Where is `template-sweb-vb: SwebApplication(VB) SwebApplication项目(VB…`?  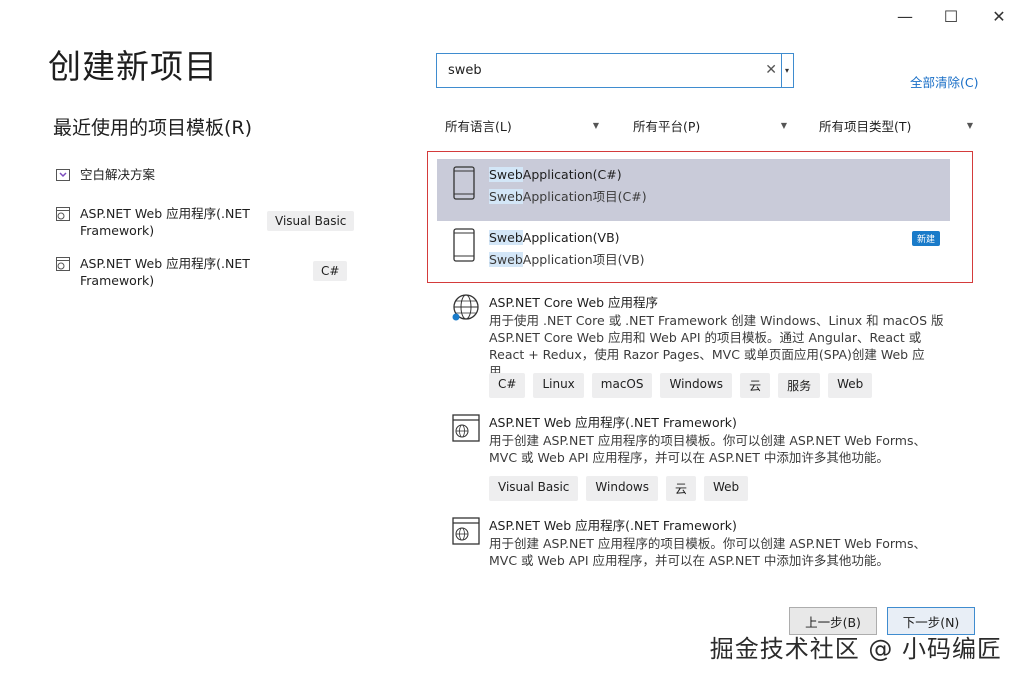
template-sweb-vb: SwebApplication(VB) SwebApplication项目(VB… is located at coordinates (693, 250).